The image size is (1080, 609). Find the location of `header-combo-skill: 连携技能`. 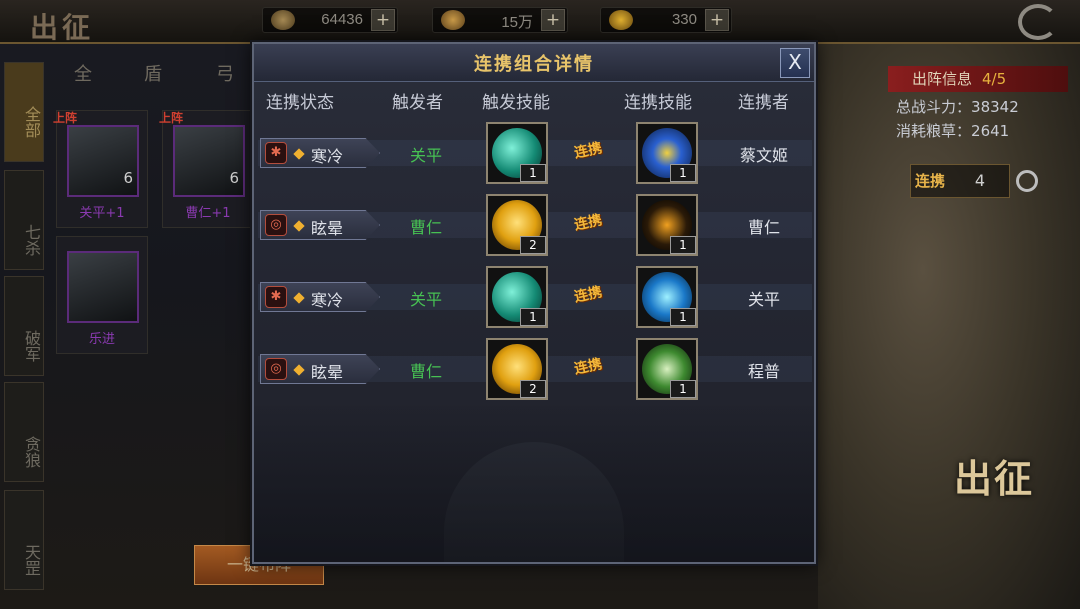

header-combo-skill: 连携技能 is located at coordinates (658, 103).